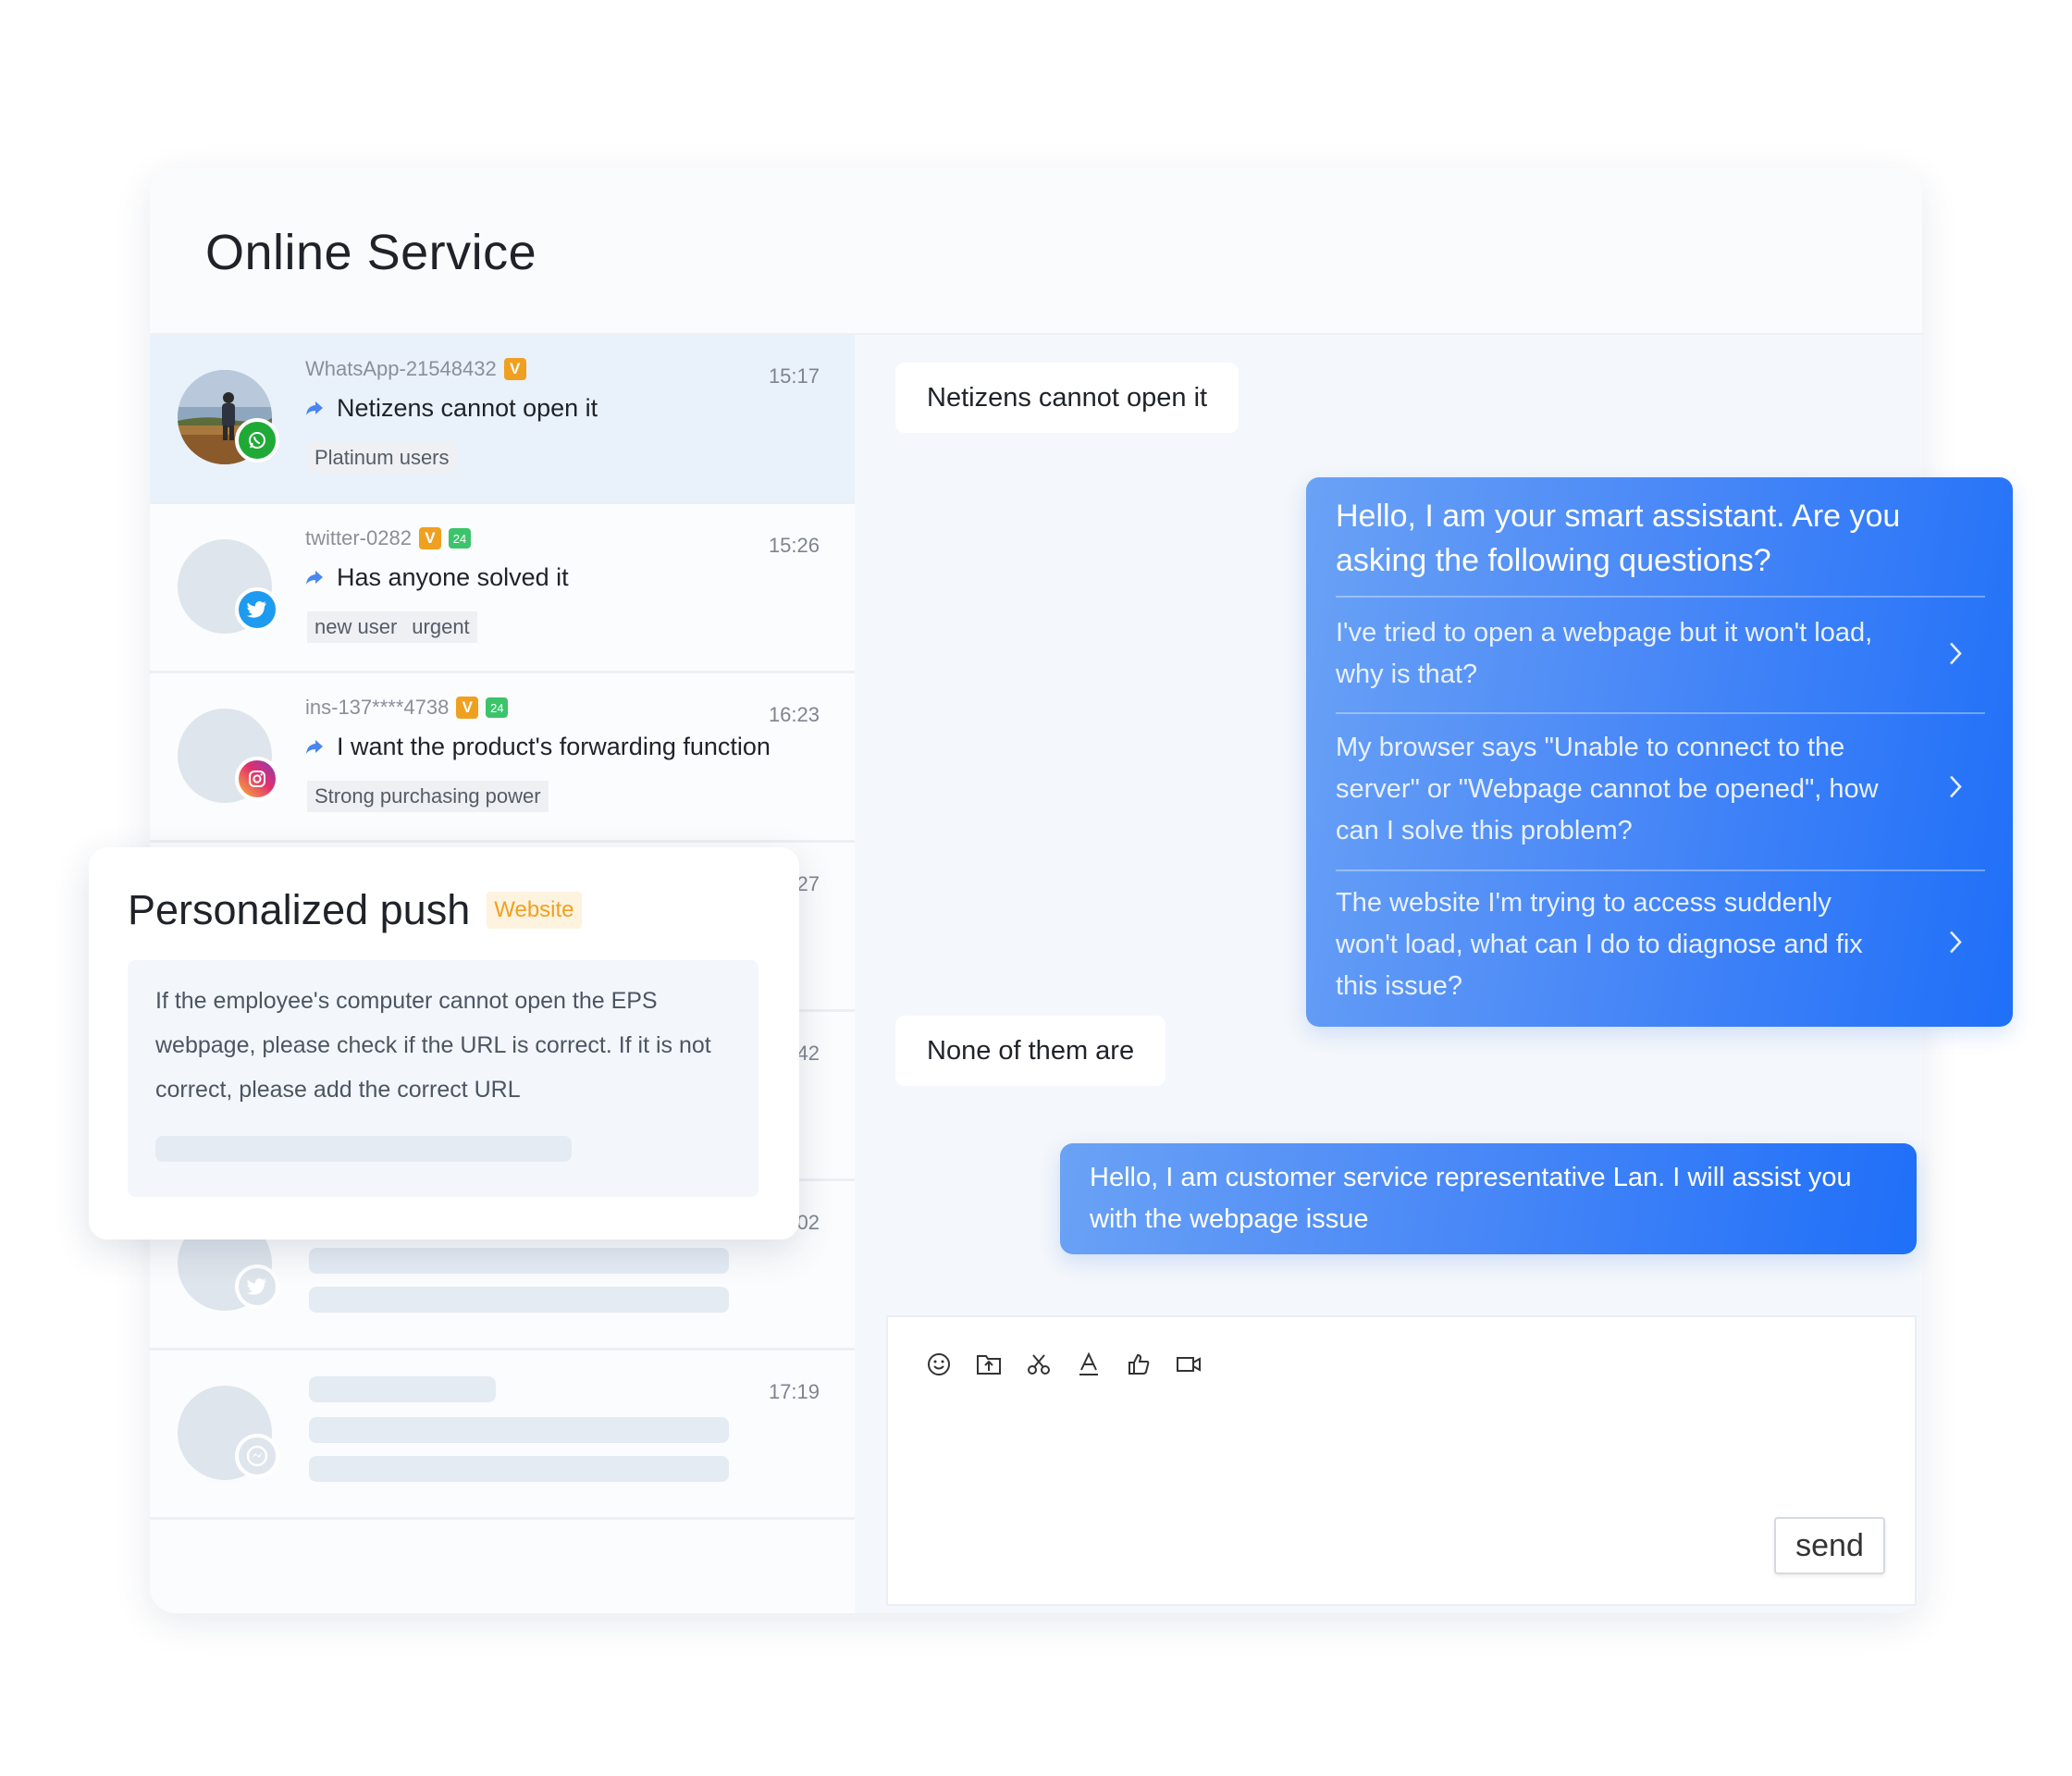 Image resolution: width=2072 pixels, height=1776 pixels. Describe the element at coordinates (794, 376) in the screenshot. I see `conversation-time: 15:17` at that location.